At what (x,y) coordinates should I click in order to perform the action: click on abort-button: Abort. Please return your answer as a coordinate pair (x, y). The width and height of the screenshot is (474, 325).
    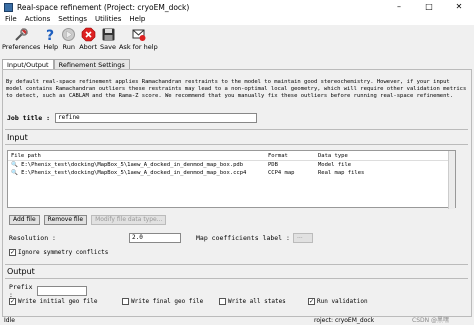
    Looking at the image, I should click on (88, 38).